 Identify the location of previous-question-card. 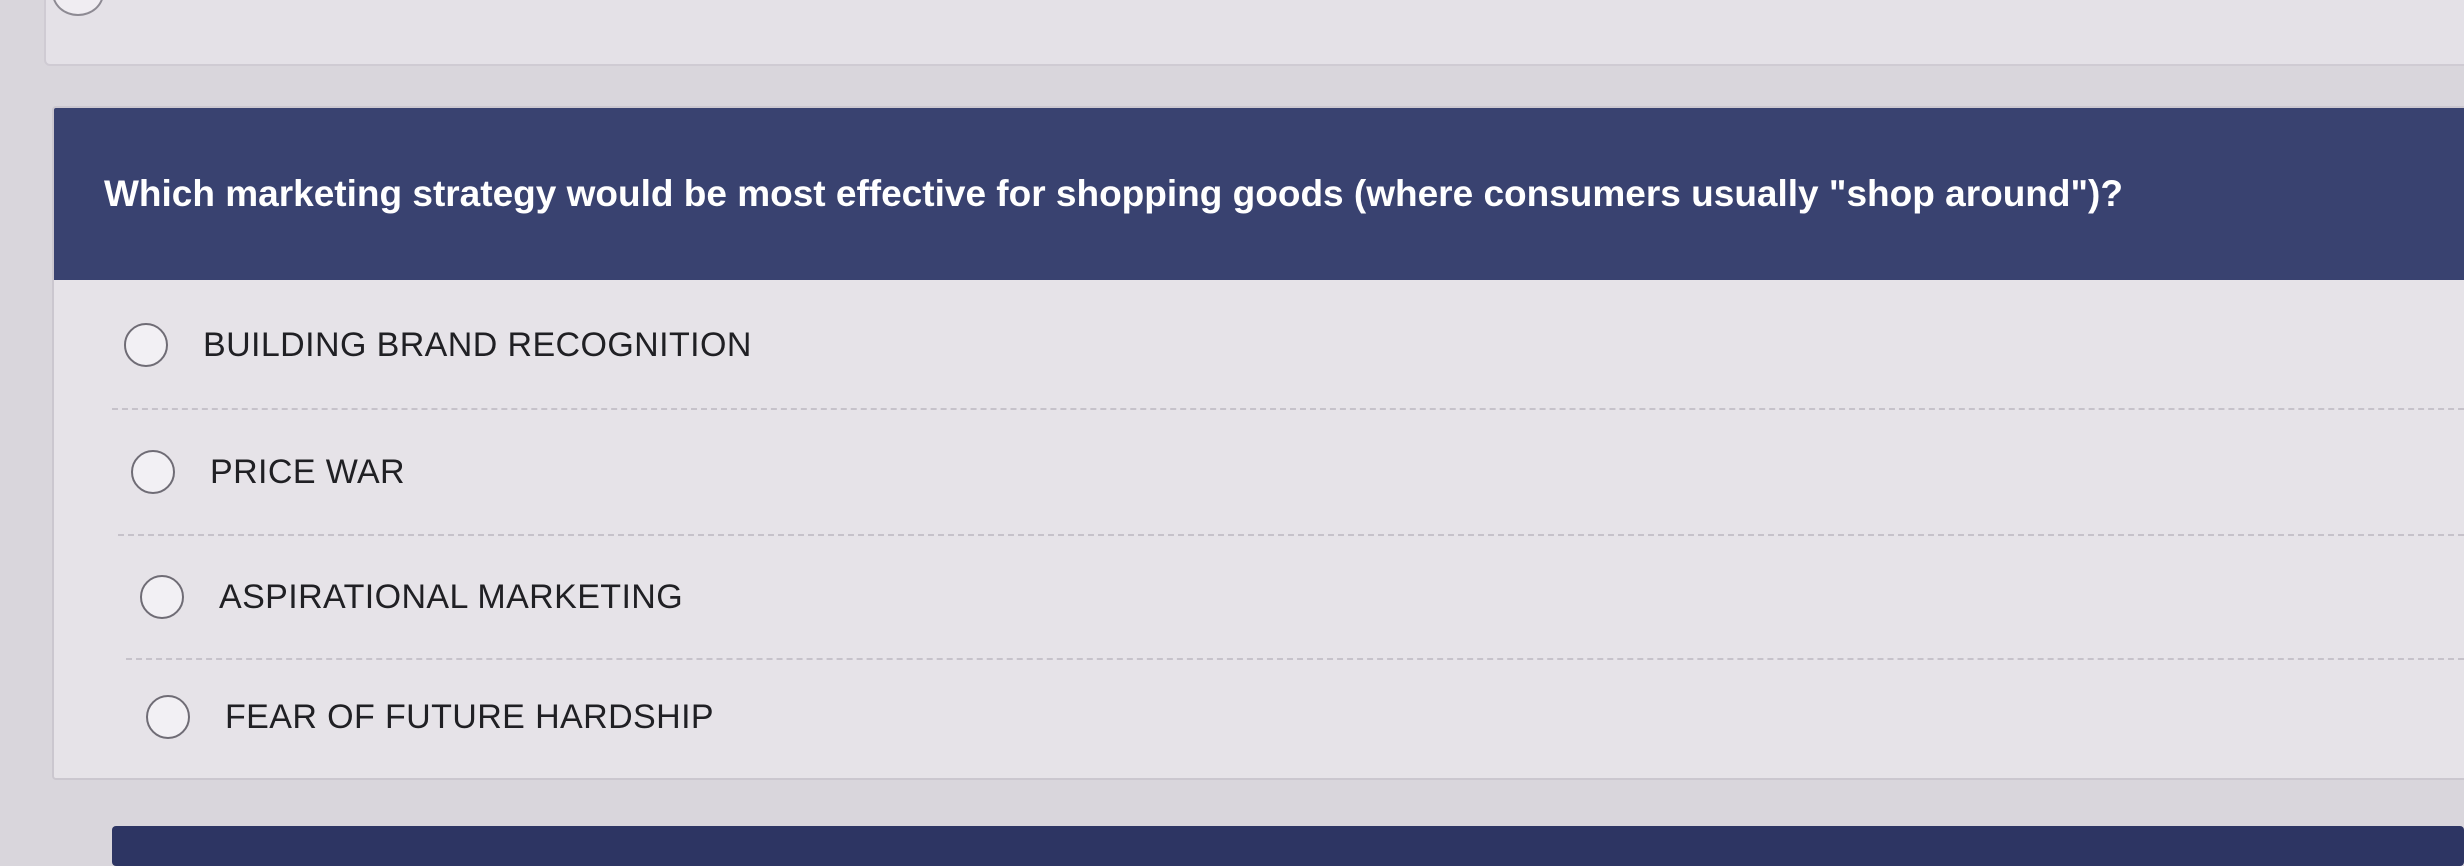
(1254, 33).